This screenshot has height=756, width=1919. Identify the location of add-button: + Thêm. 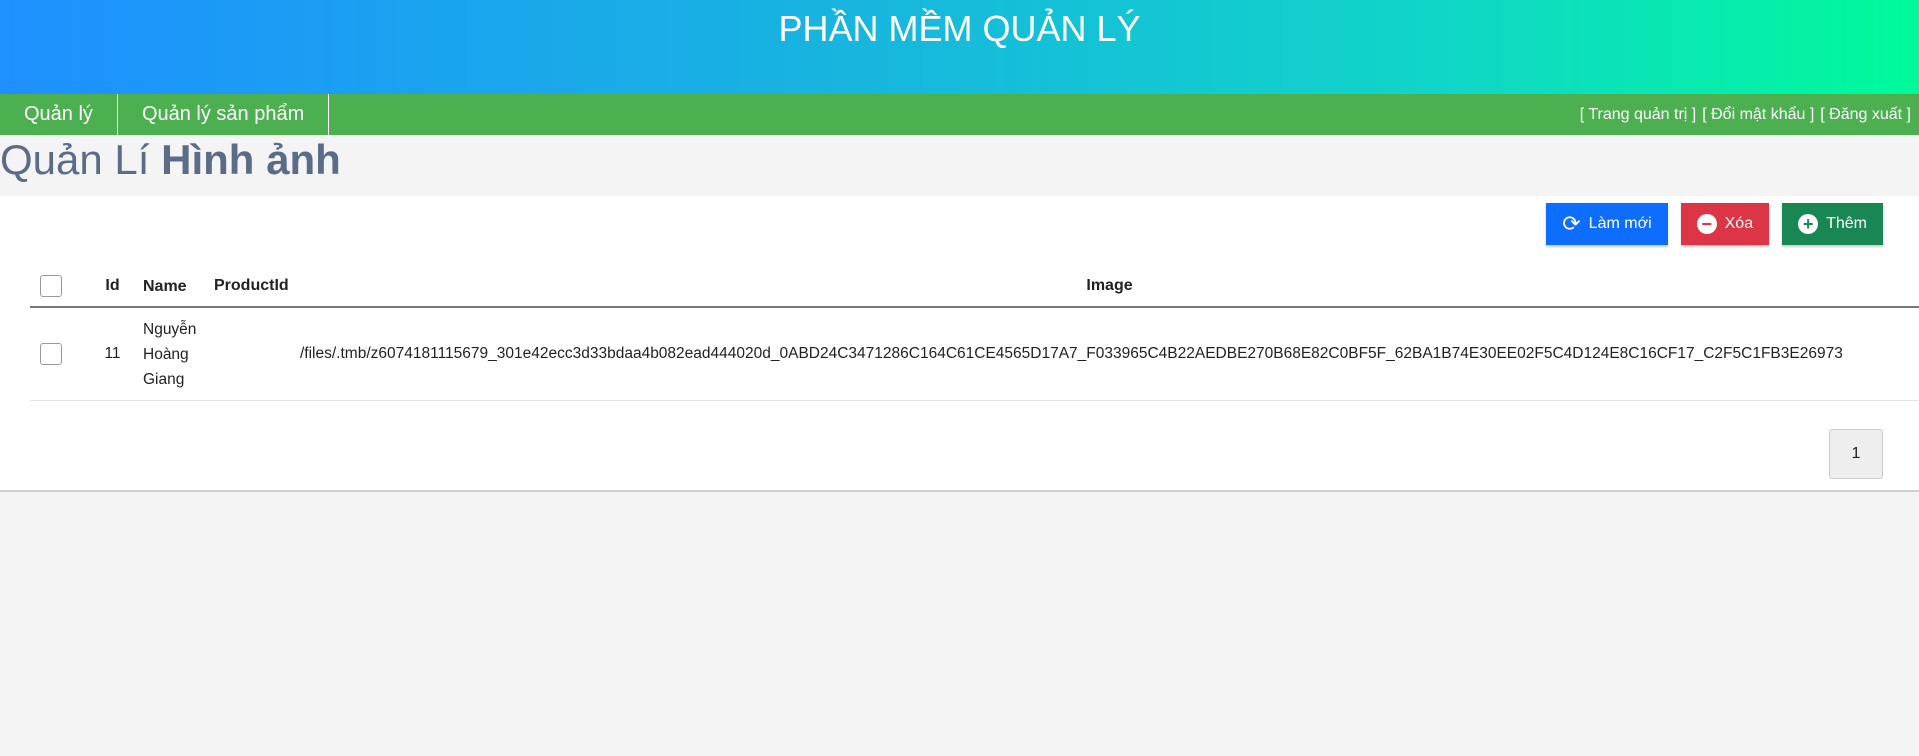
(1832, 224).